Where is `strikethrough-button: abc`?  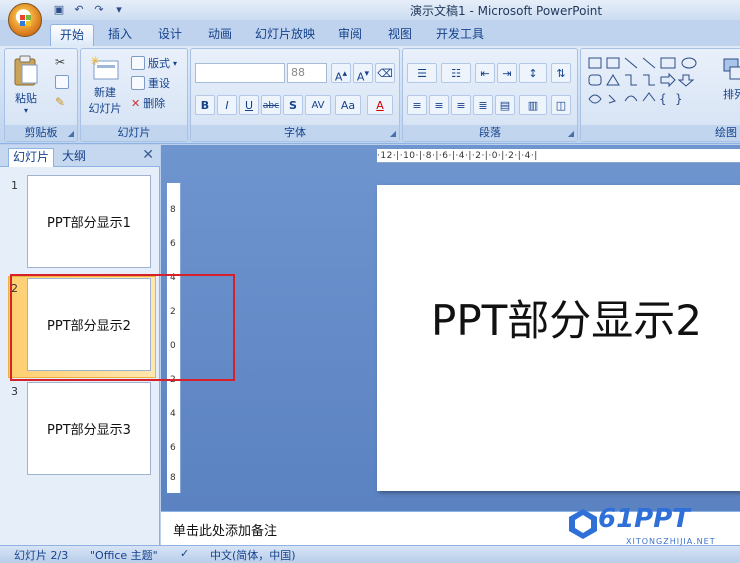
strikethrough-button: abc is located at coordinates (271, 105).